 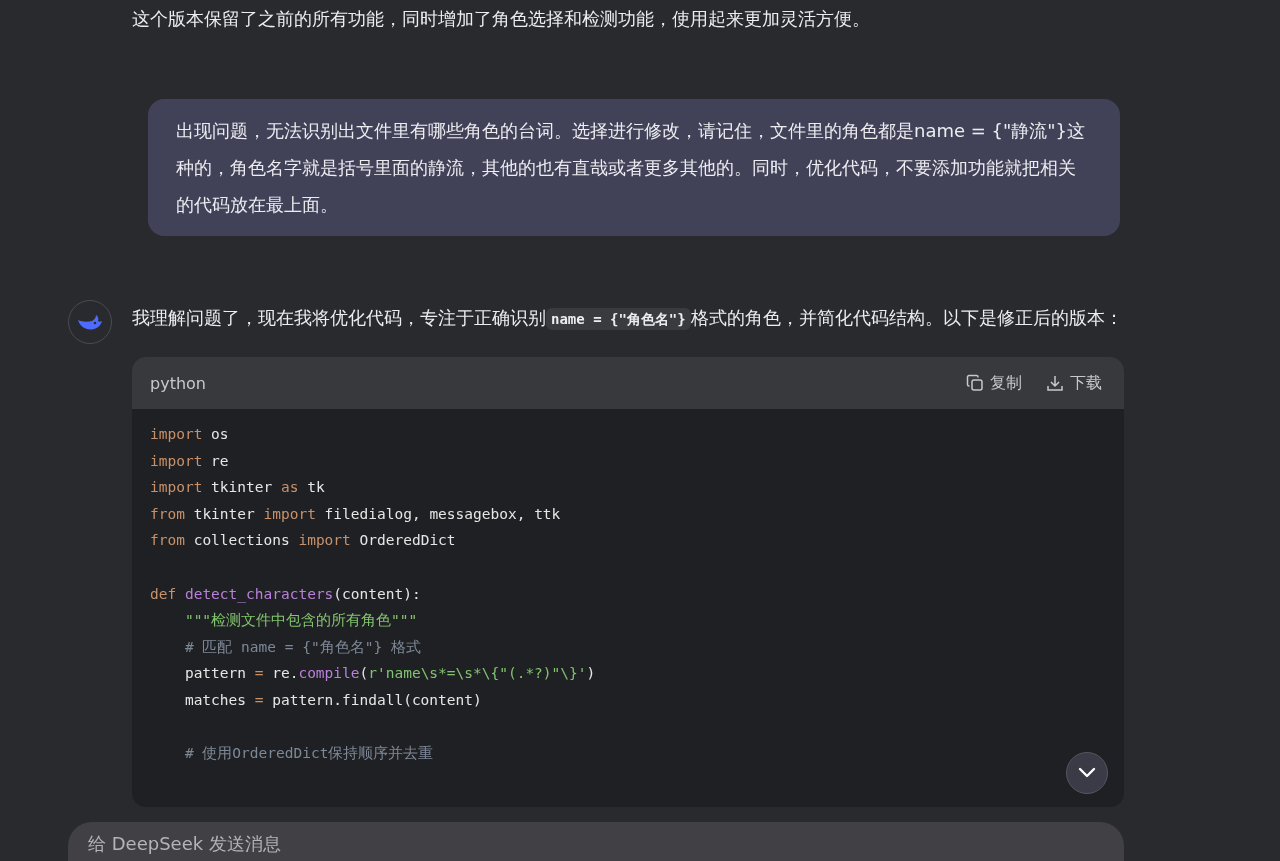 What do you see at coordinates (309, 754) in the screenshot?
I see `code-line: # 使用OrderedDict保持顺序并去重` at bounding box center [309, 754].